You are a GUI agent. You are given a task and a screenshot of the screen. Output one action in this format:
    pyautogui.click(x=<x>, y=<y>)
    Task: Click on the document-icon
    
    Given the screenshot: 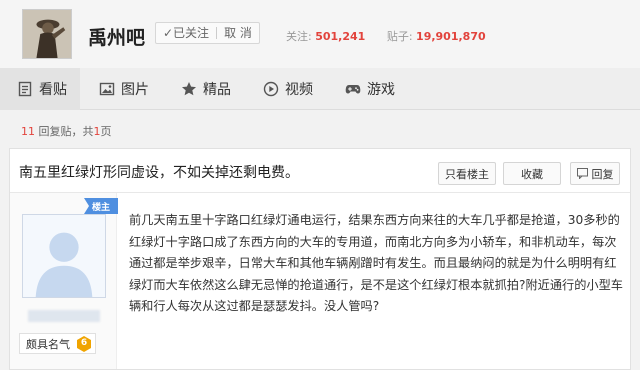 What is the action you would take?
    pyautogui.click(x=25, y=89)
    